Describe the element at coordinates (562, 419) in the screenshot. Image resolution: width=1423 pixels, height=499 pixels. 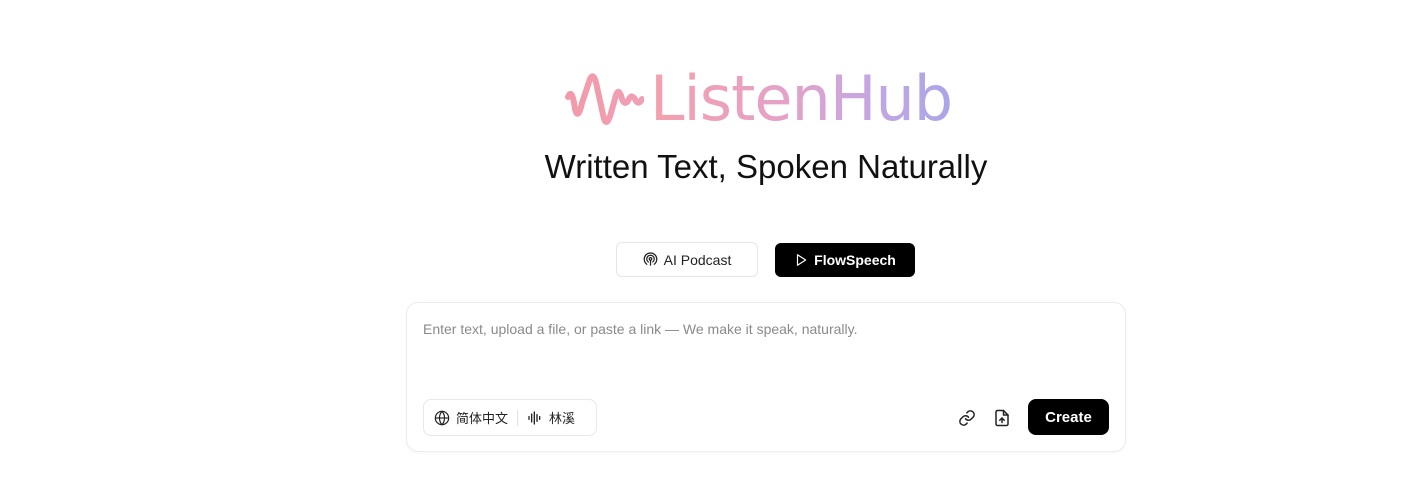
I see `voice-label: 林溪` at that location.